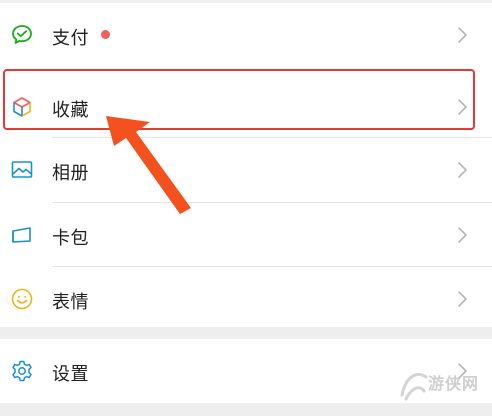  I want to click on watermark-text: 游侠网, so click(454, 383).